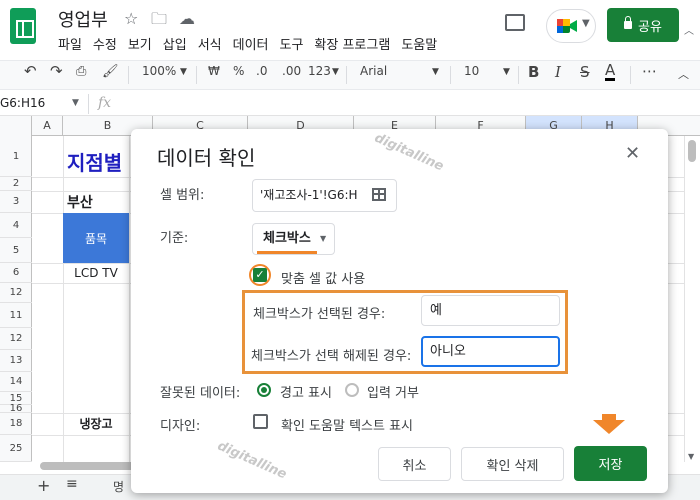 This screenshot has width=700, height=500. Describe the element at coordinates (379, 194) in the screenshot. I see `select-range-grid-icon` at that location.